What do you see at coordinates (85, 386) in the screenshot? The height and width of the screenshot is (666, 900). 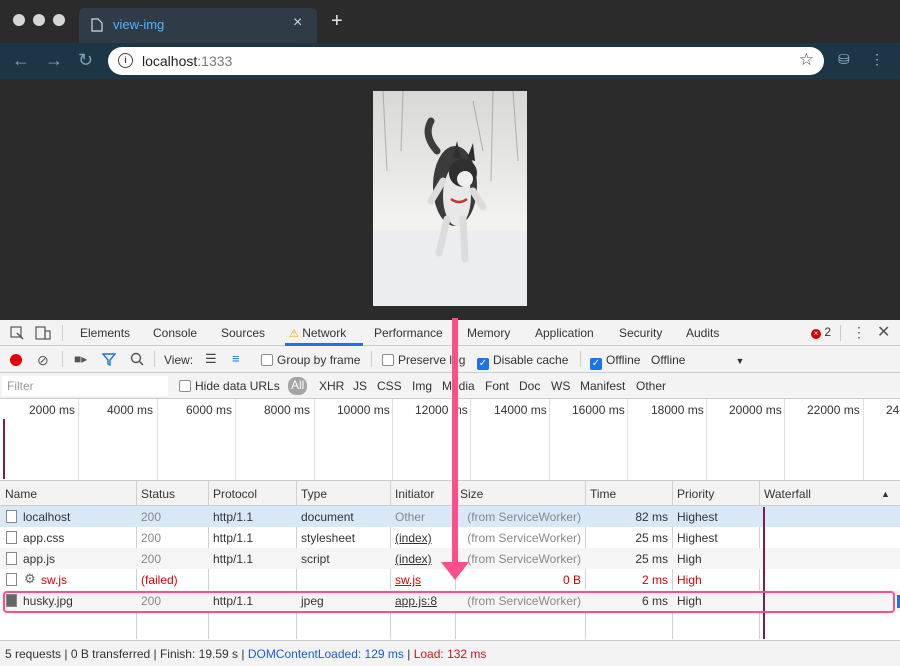 I see `filter-input: Filter` at bounding box center [85, 386].